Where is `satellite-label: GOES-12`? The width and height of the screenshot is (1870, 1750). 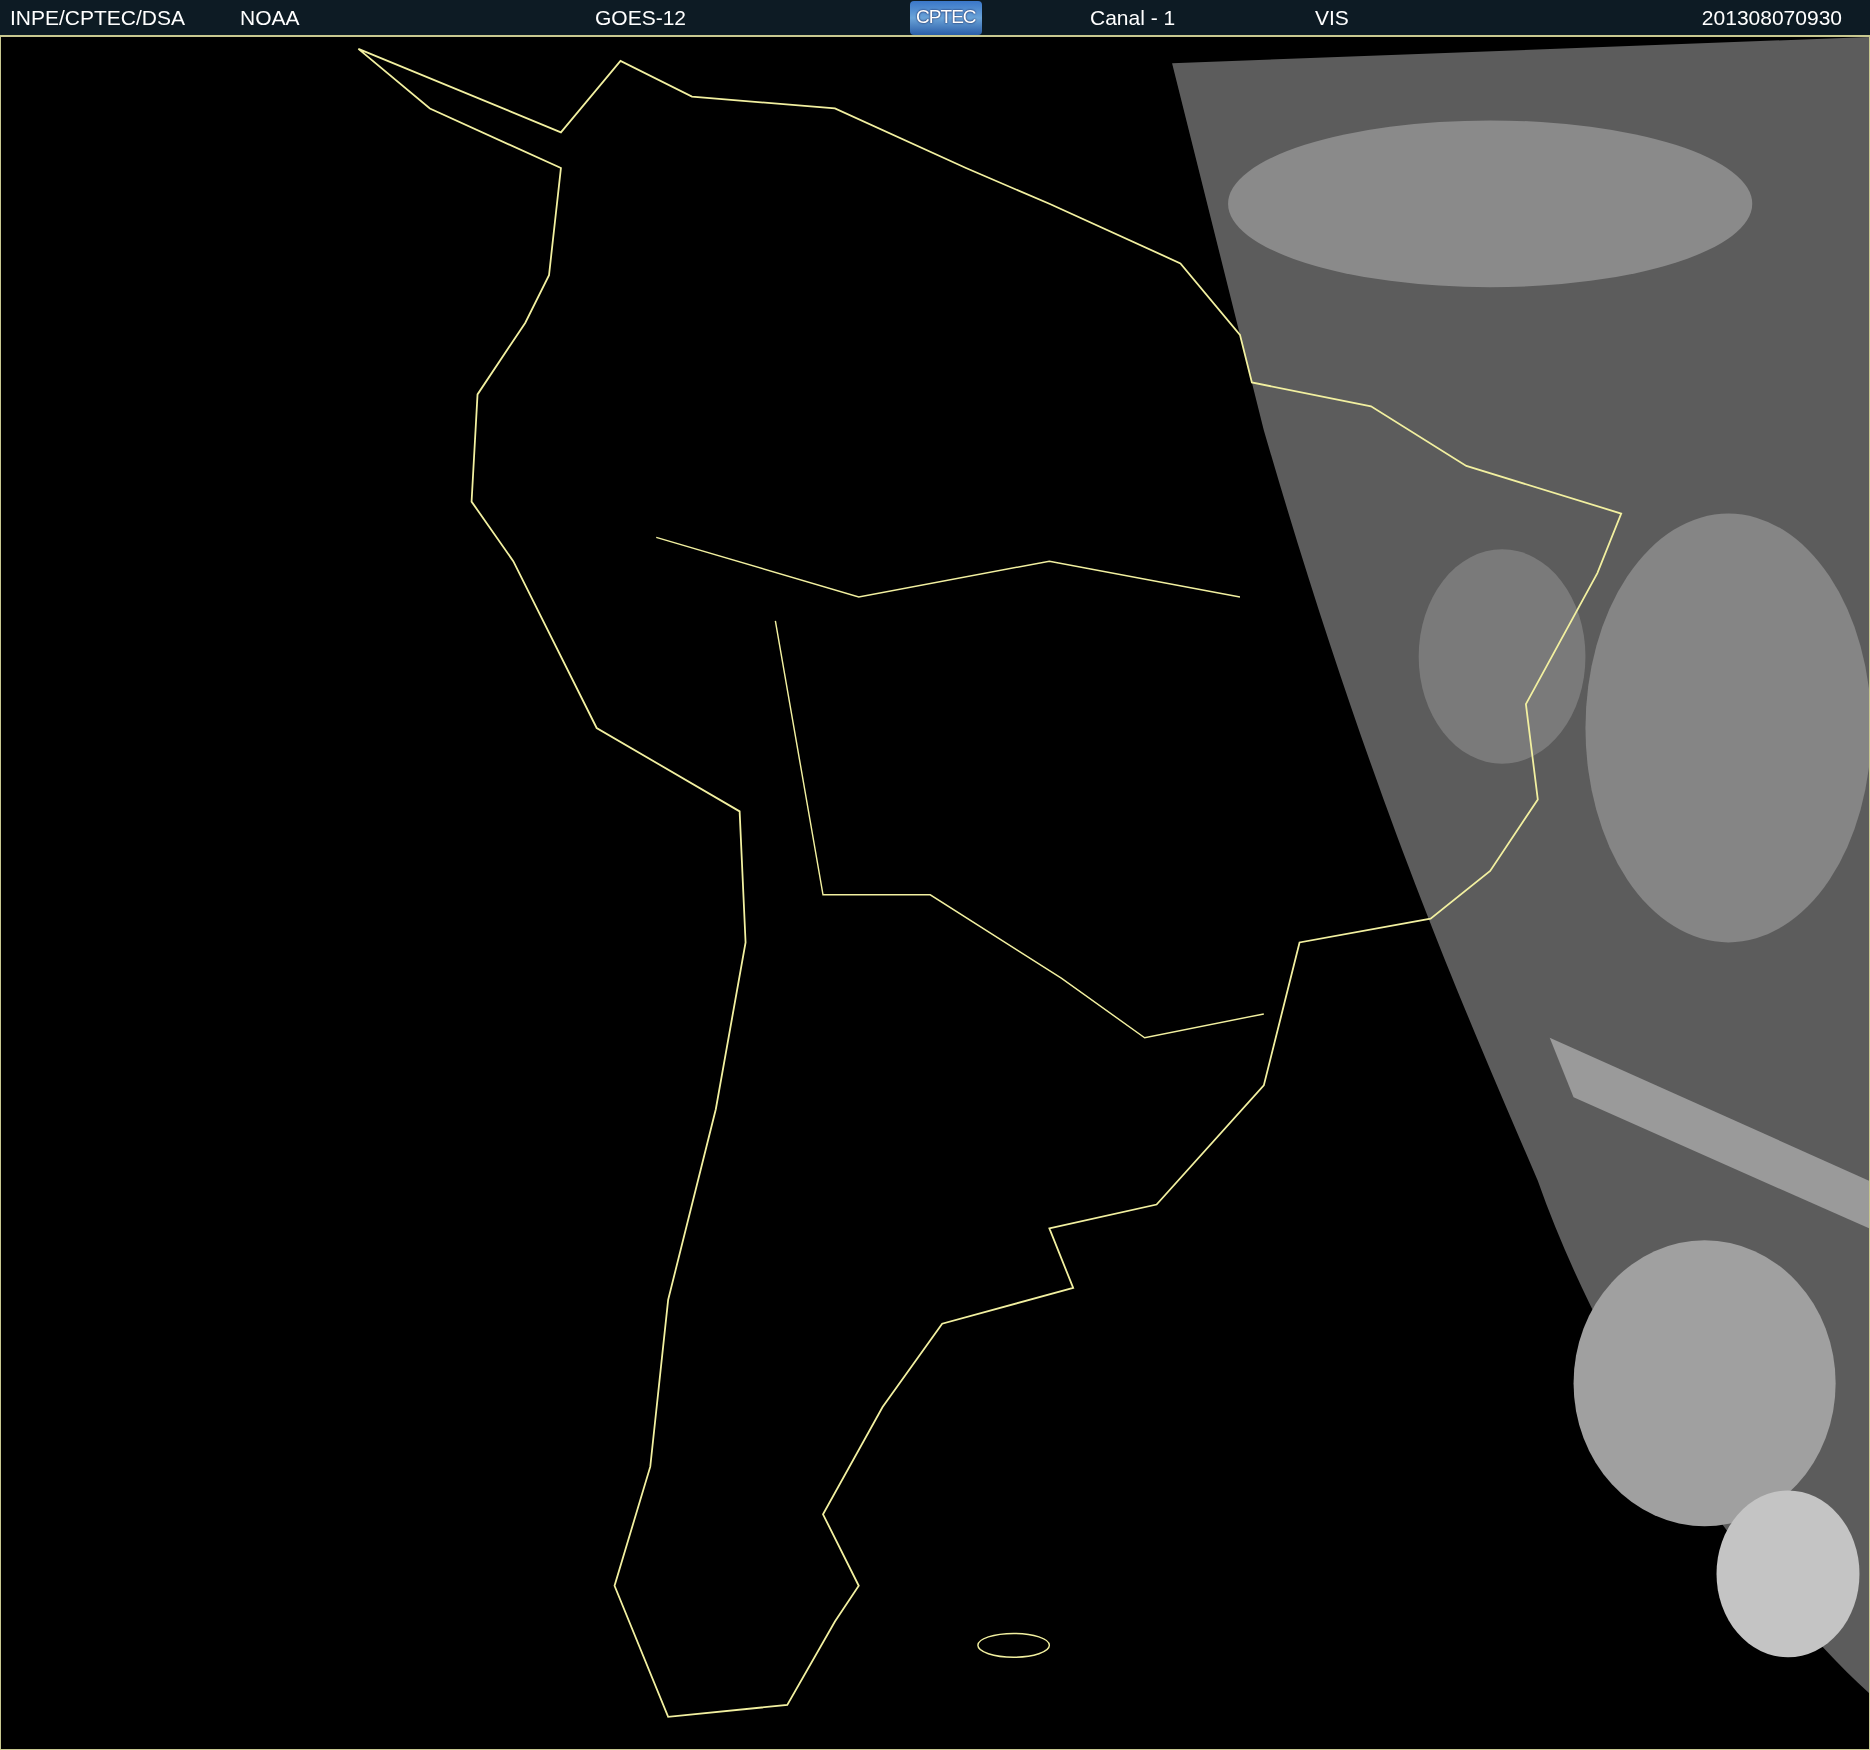 satellite-label: GOES-12 is located at coordinates (641, 17).